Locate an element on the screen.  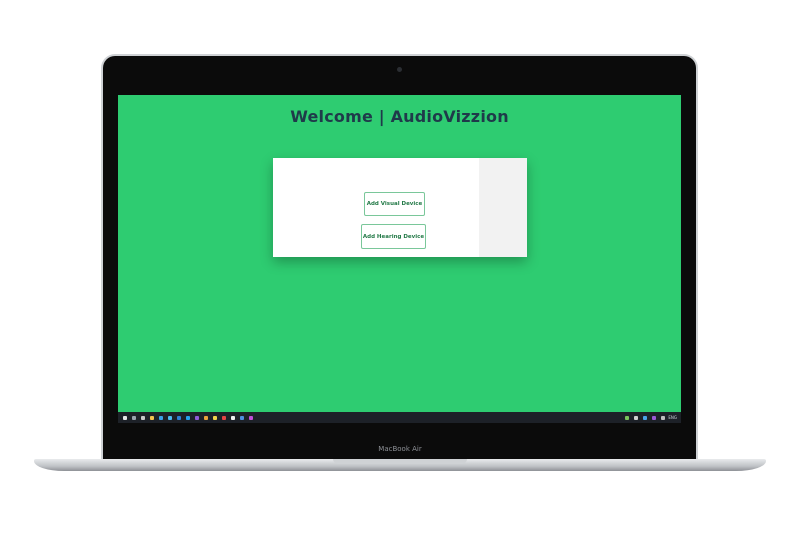
card-side-panel is located at coordinates (503, 207).